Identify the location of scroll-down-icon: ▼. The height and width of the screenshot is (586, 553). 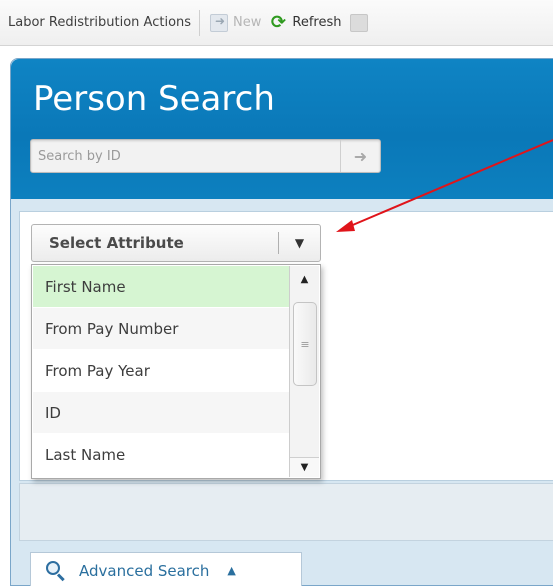
(304, 467).